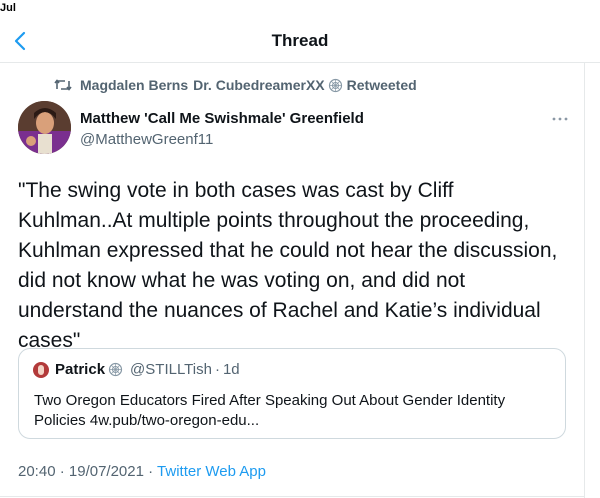  I want to click on more-dots-icon, so click(560, 119).